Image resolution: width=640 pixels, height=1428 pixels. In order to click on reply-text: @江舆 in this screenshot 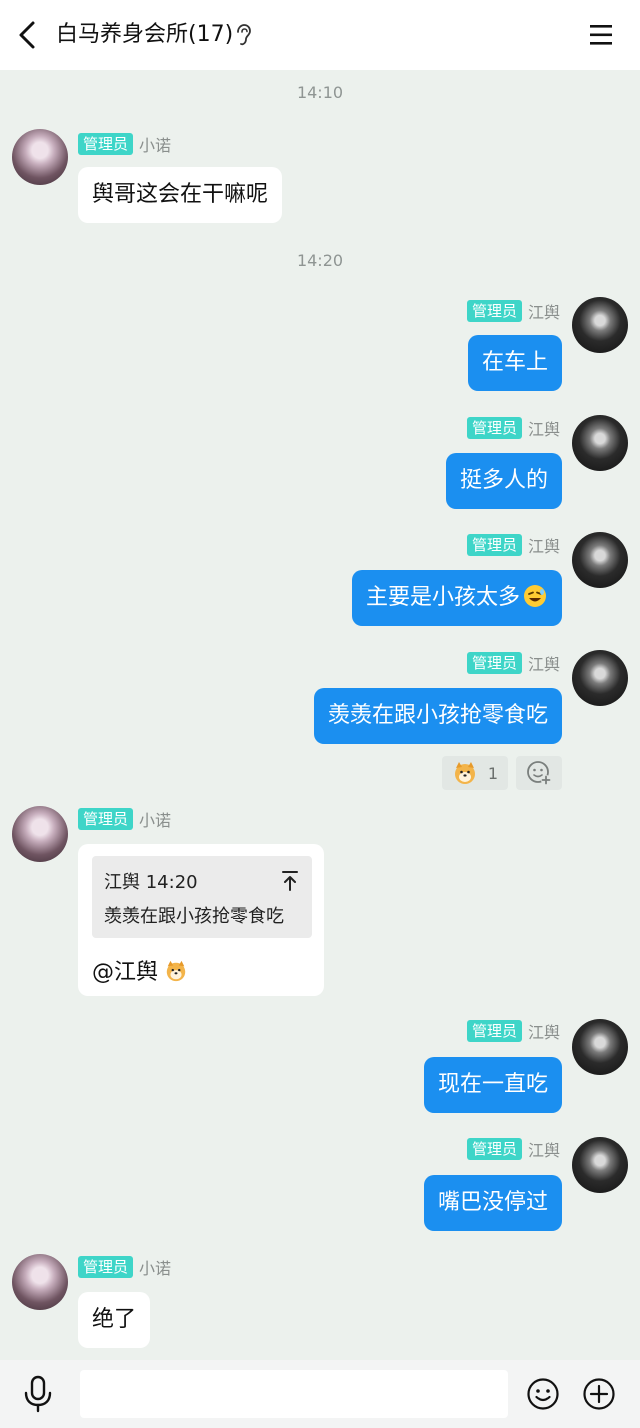, I will do `click(140, 970)`.